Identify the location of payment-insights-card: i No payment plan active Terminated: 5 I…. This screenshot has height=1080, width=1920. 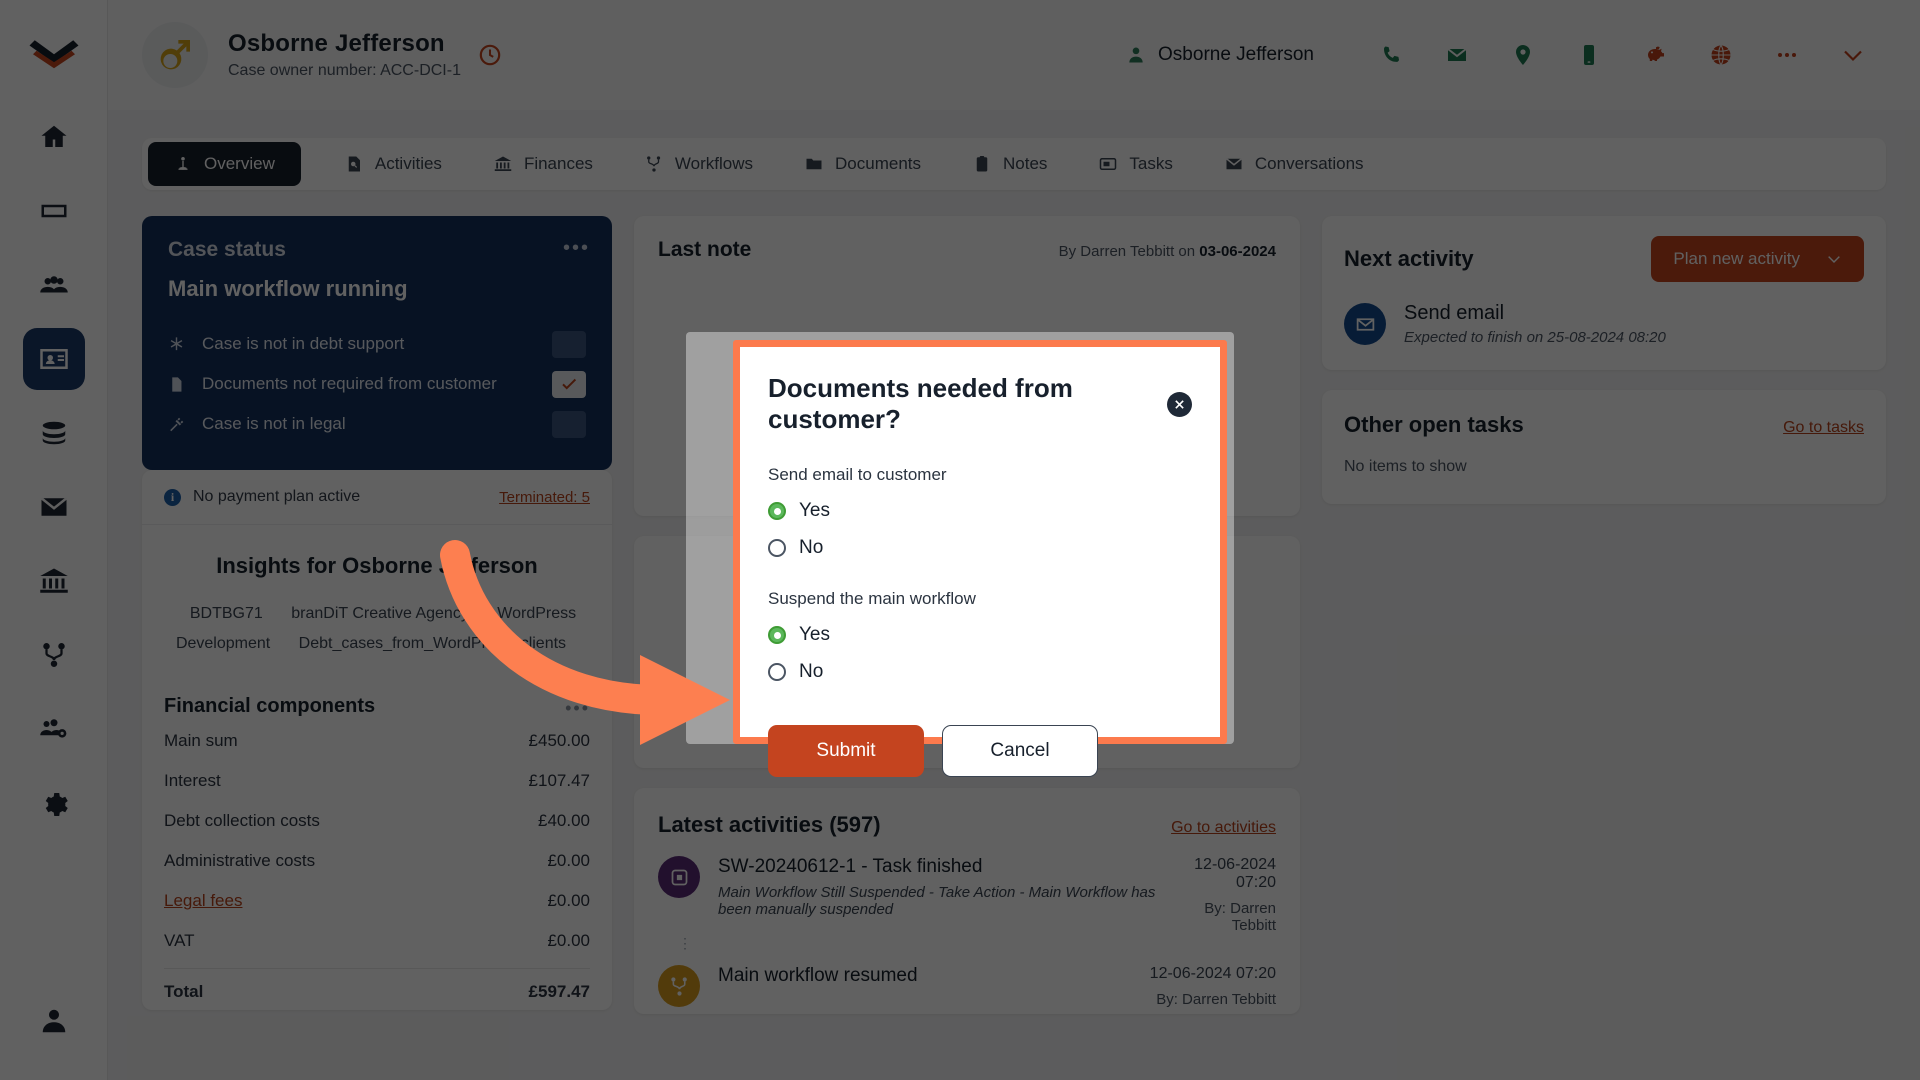
(377, 740).